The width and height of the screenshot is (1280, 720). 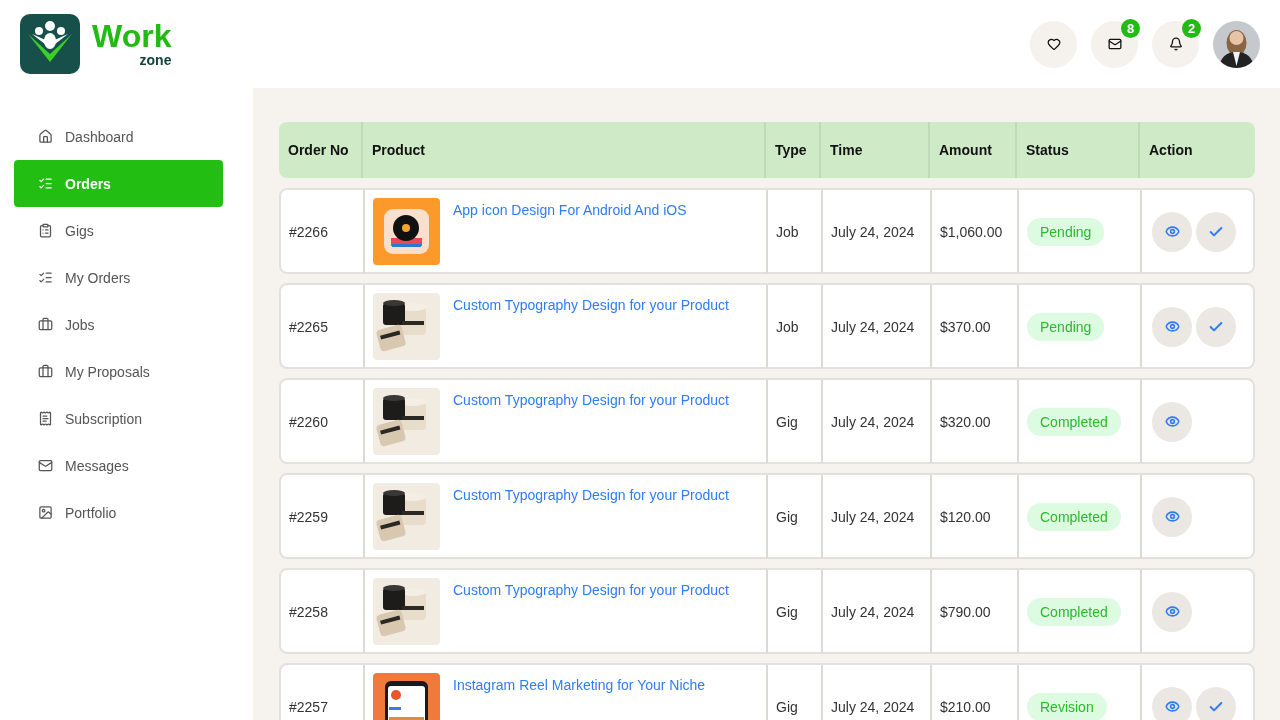 I want to click on brand-name: Work, so click(x=132, y=36).